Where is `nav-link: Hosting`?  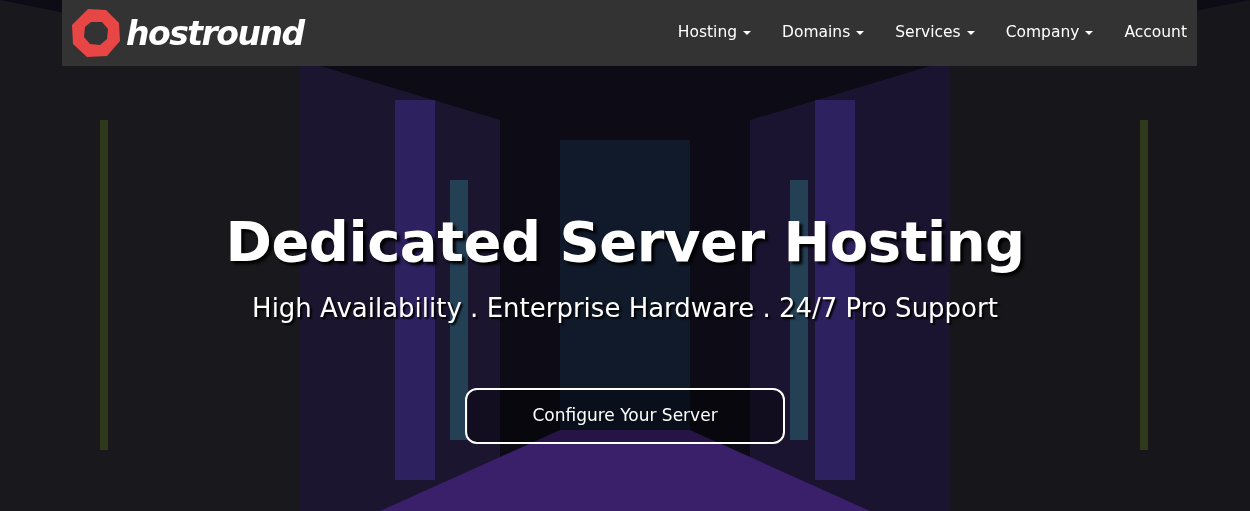 nav-link: Hosting is located at coordinates (714, 33).